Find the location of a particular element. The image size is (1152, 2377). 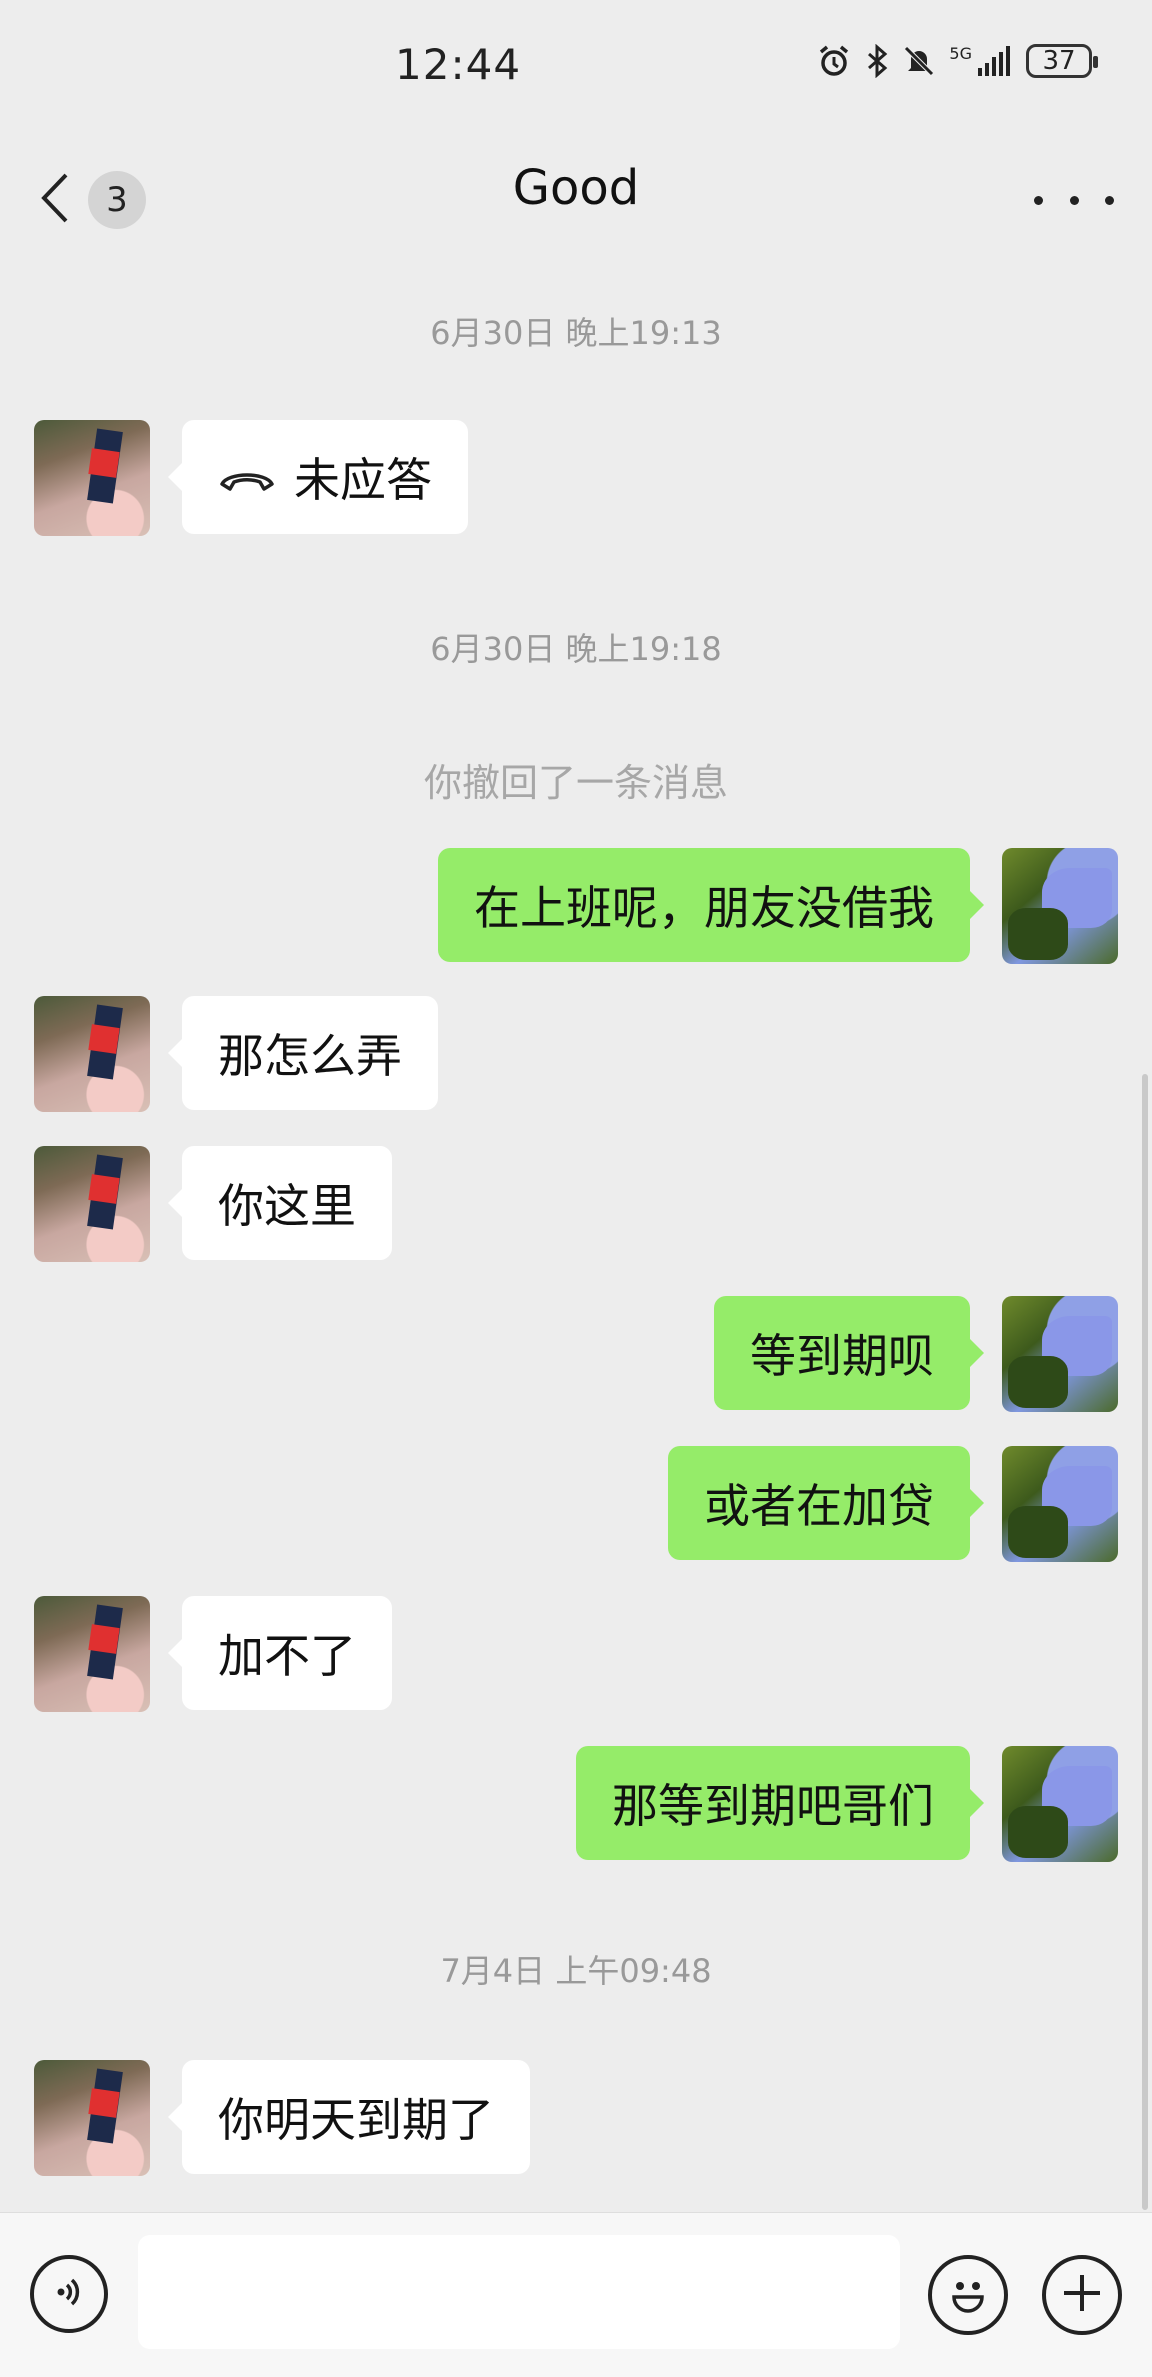

sent-message: 或者在加贷 is located at coordinates (826, 1503).